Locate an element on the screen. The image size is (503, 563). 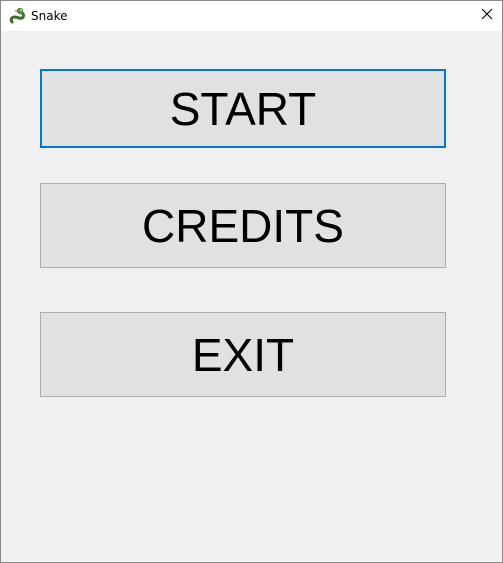
exit-button: EXIT is located at coordinates (243, 354).